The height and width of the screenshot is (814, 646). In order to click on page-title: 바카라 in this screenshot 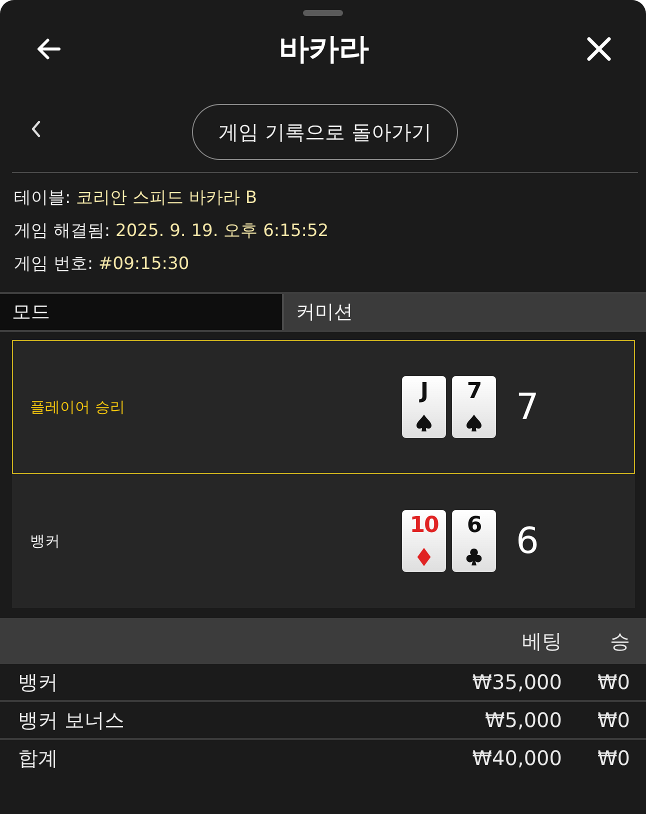, I will do `click(324, 49)`.